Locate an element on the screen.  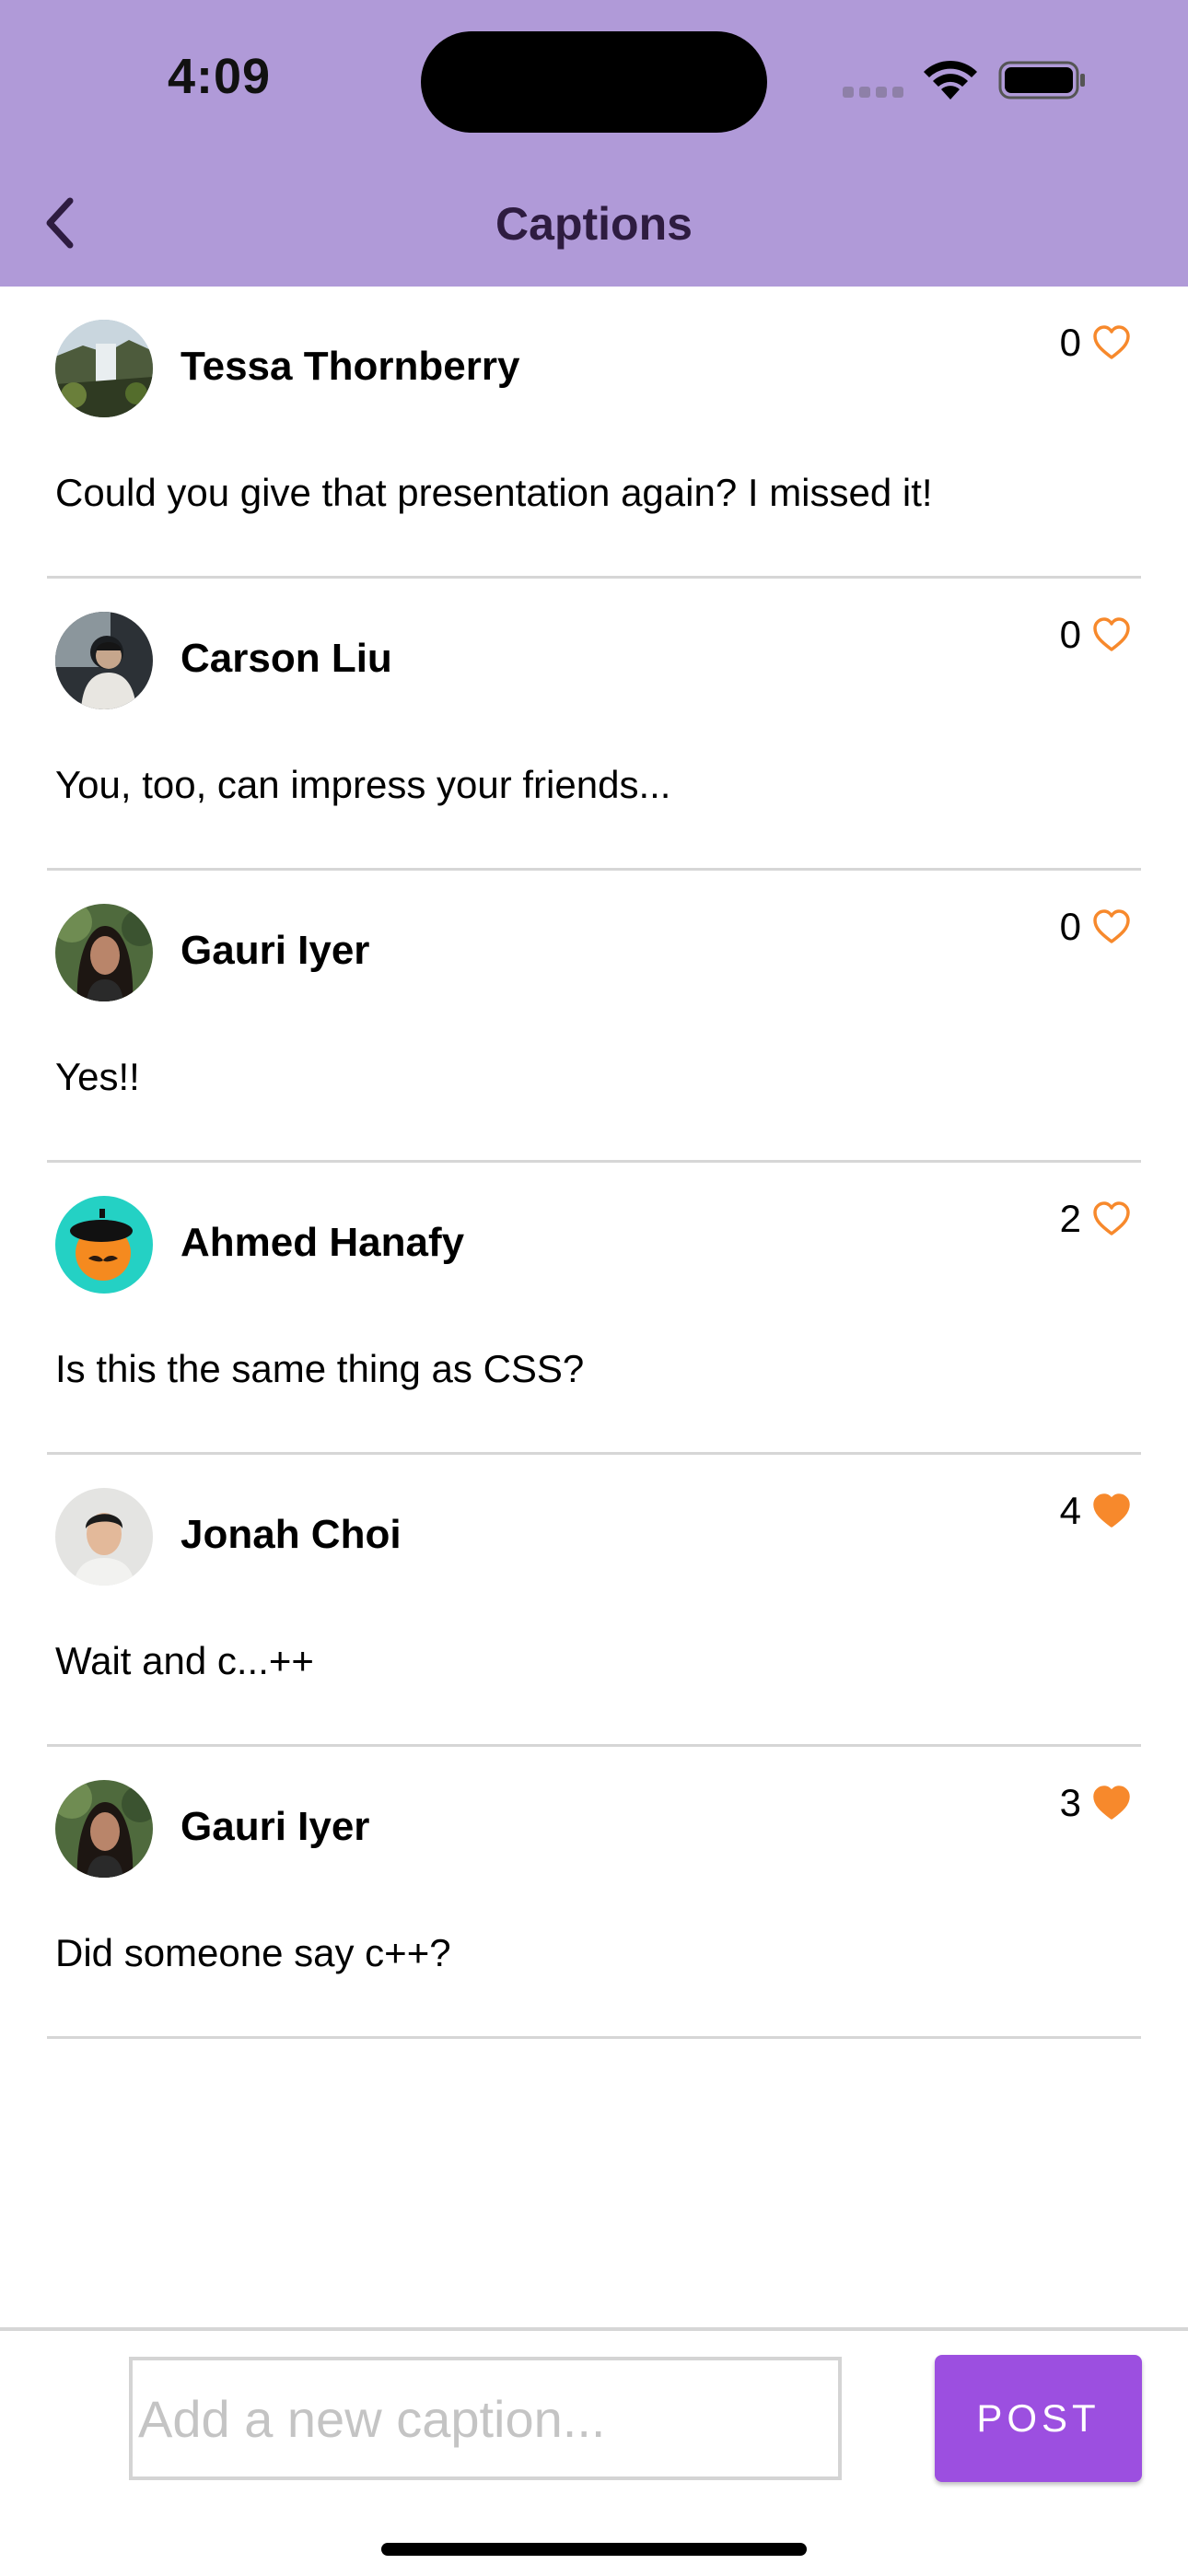
like-control: 2 is located at coordinates (1095, 1219).